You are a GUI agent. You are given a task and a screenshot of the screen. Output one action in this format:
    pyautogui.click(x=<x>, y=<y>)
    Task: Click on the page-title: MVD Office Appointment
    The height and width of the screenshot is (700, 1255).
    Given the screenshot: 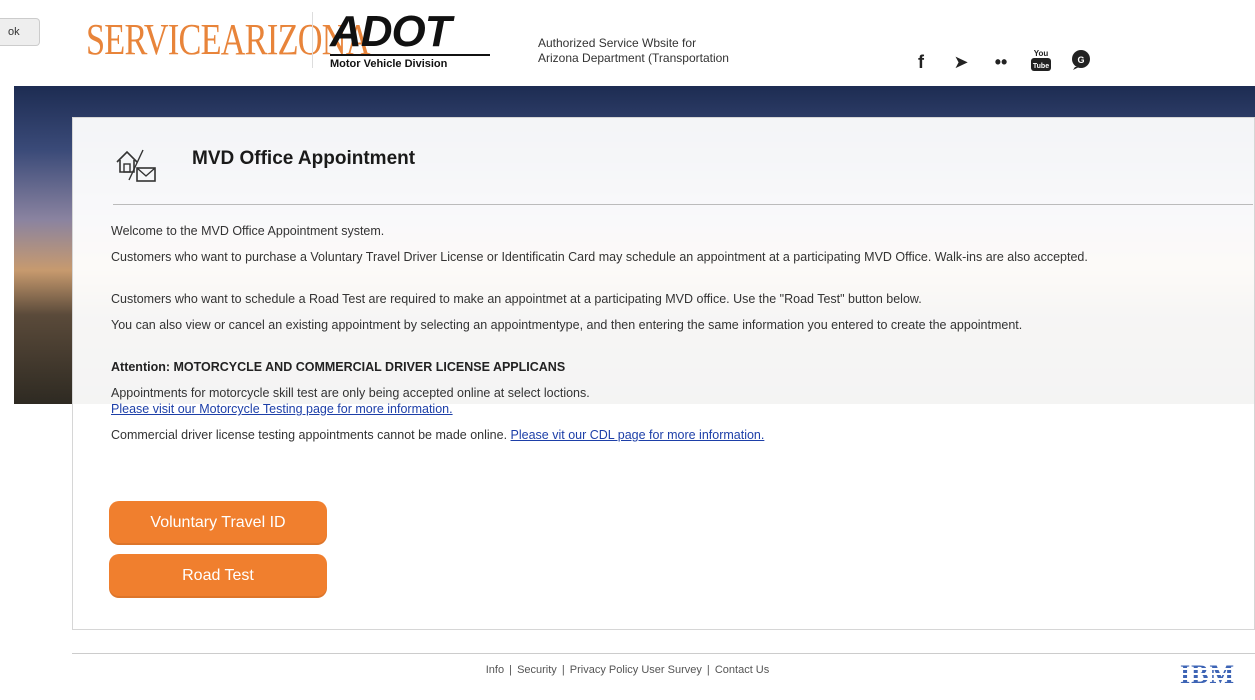 What is the action you would take?
    pyautogui.click(x=304, y=158)
    